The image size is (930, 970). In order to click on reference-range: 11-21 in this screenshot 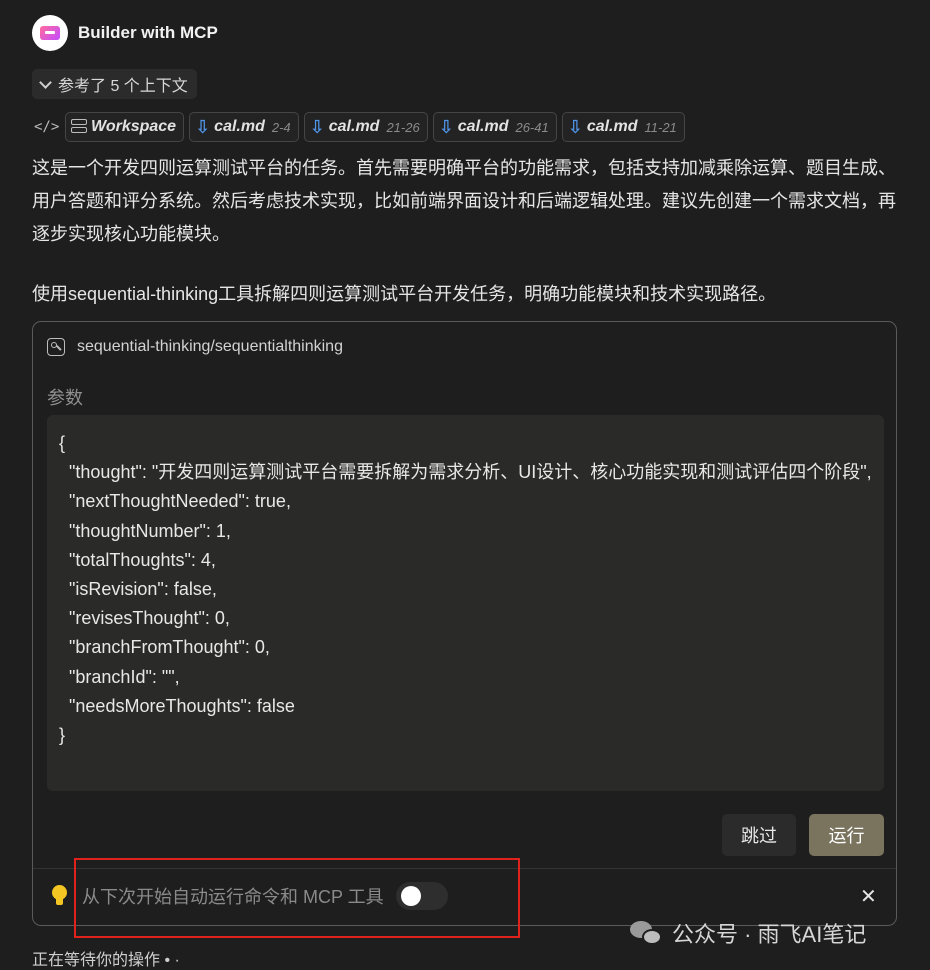, I will do `click(660, 127)`.